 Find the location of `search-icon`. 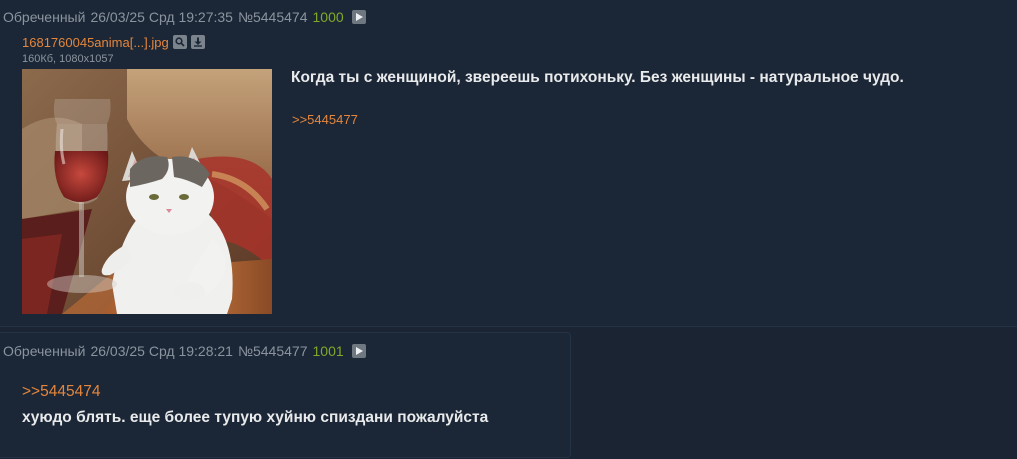

search-icon is located at coordinates (179, 42).